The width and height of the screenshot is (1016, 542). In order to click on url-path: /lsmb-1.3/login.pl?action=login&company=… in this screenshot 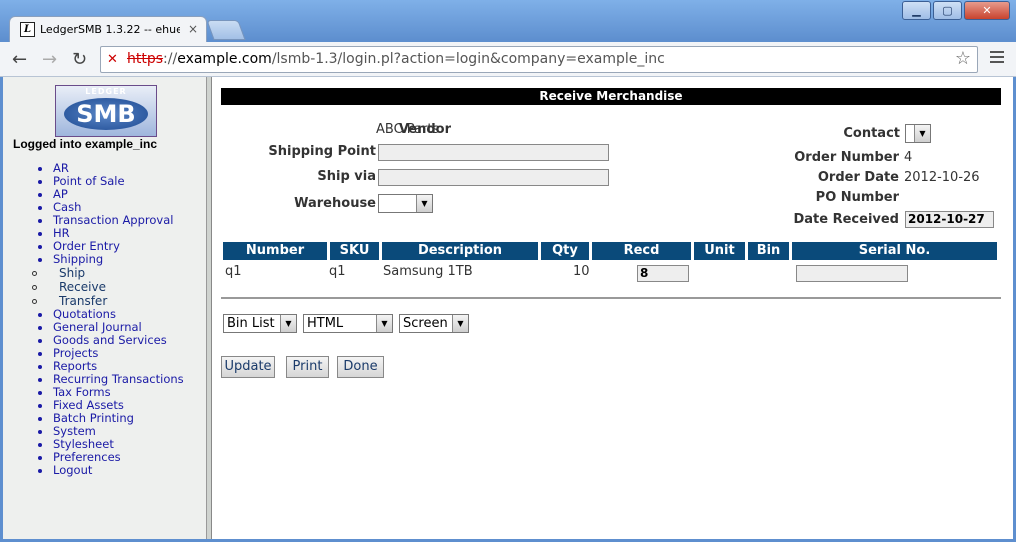, I will do `click(468, 59)`.